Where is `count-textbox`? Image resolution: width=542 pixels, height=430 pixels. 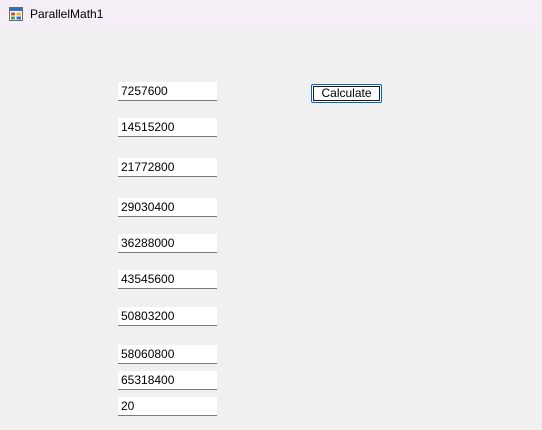 count-textbox is located at coordinates (167, 406).